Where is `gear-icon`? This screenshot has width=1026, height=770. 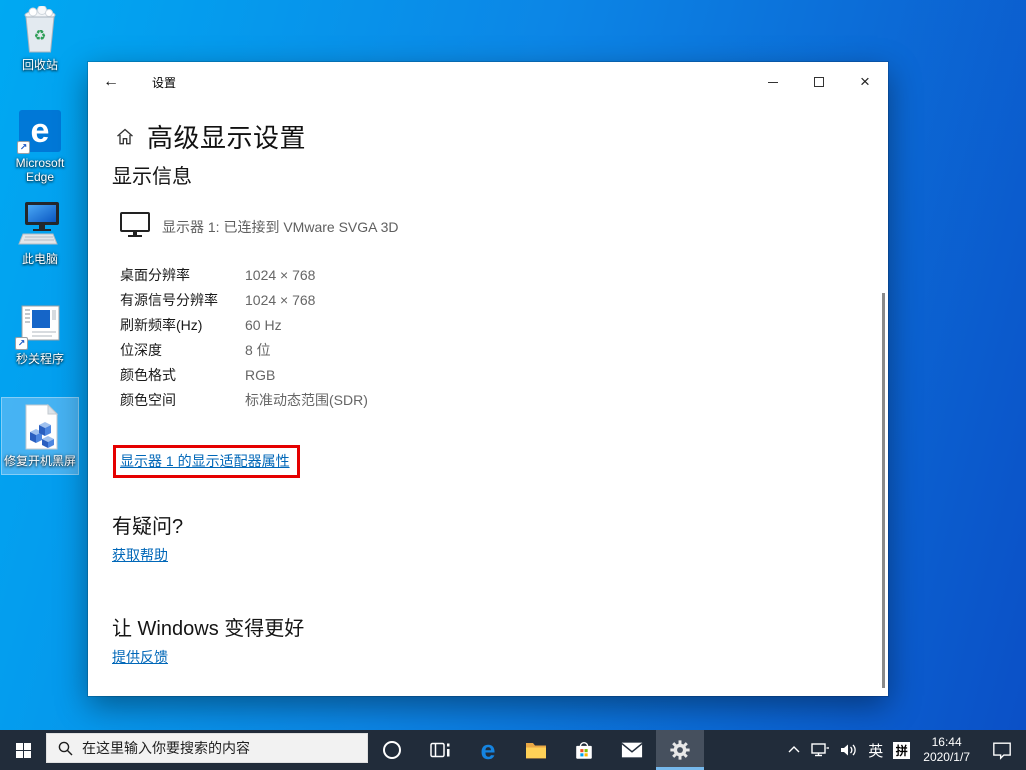
gear-icon is located at coordinates (680, 750).